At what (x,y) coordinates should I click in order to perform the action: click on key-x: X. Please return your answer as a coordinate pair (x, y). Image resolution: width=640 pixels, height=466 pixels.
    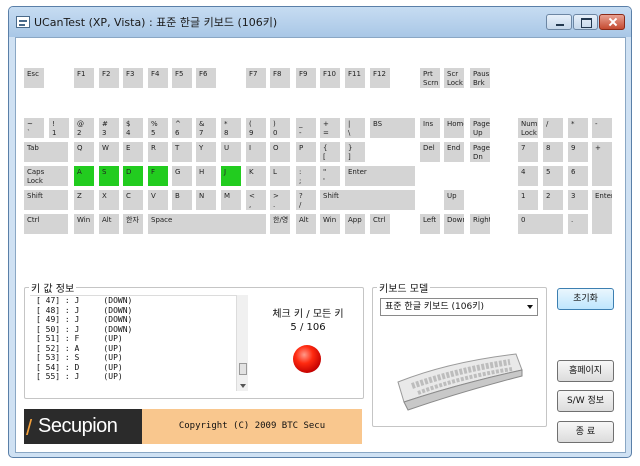
    Looking at the image, I should click on (109, 200).